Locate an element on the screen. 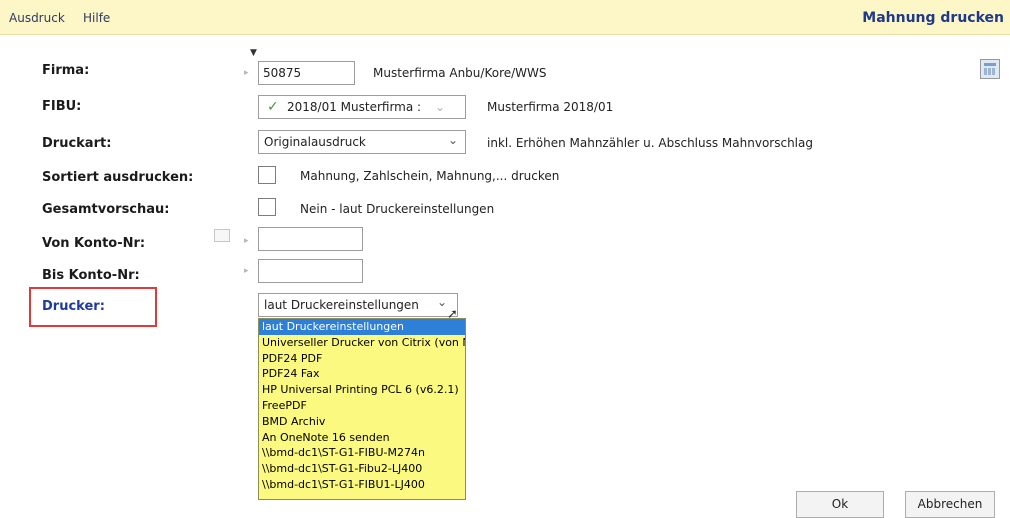 The width and height of the screenshot is (1010, 518). label-druckart: Druckart: is located at coordinates (77, 143).